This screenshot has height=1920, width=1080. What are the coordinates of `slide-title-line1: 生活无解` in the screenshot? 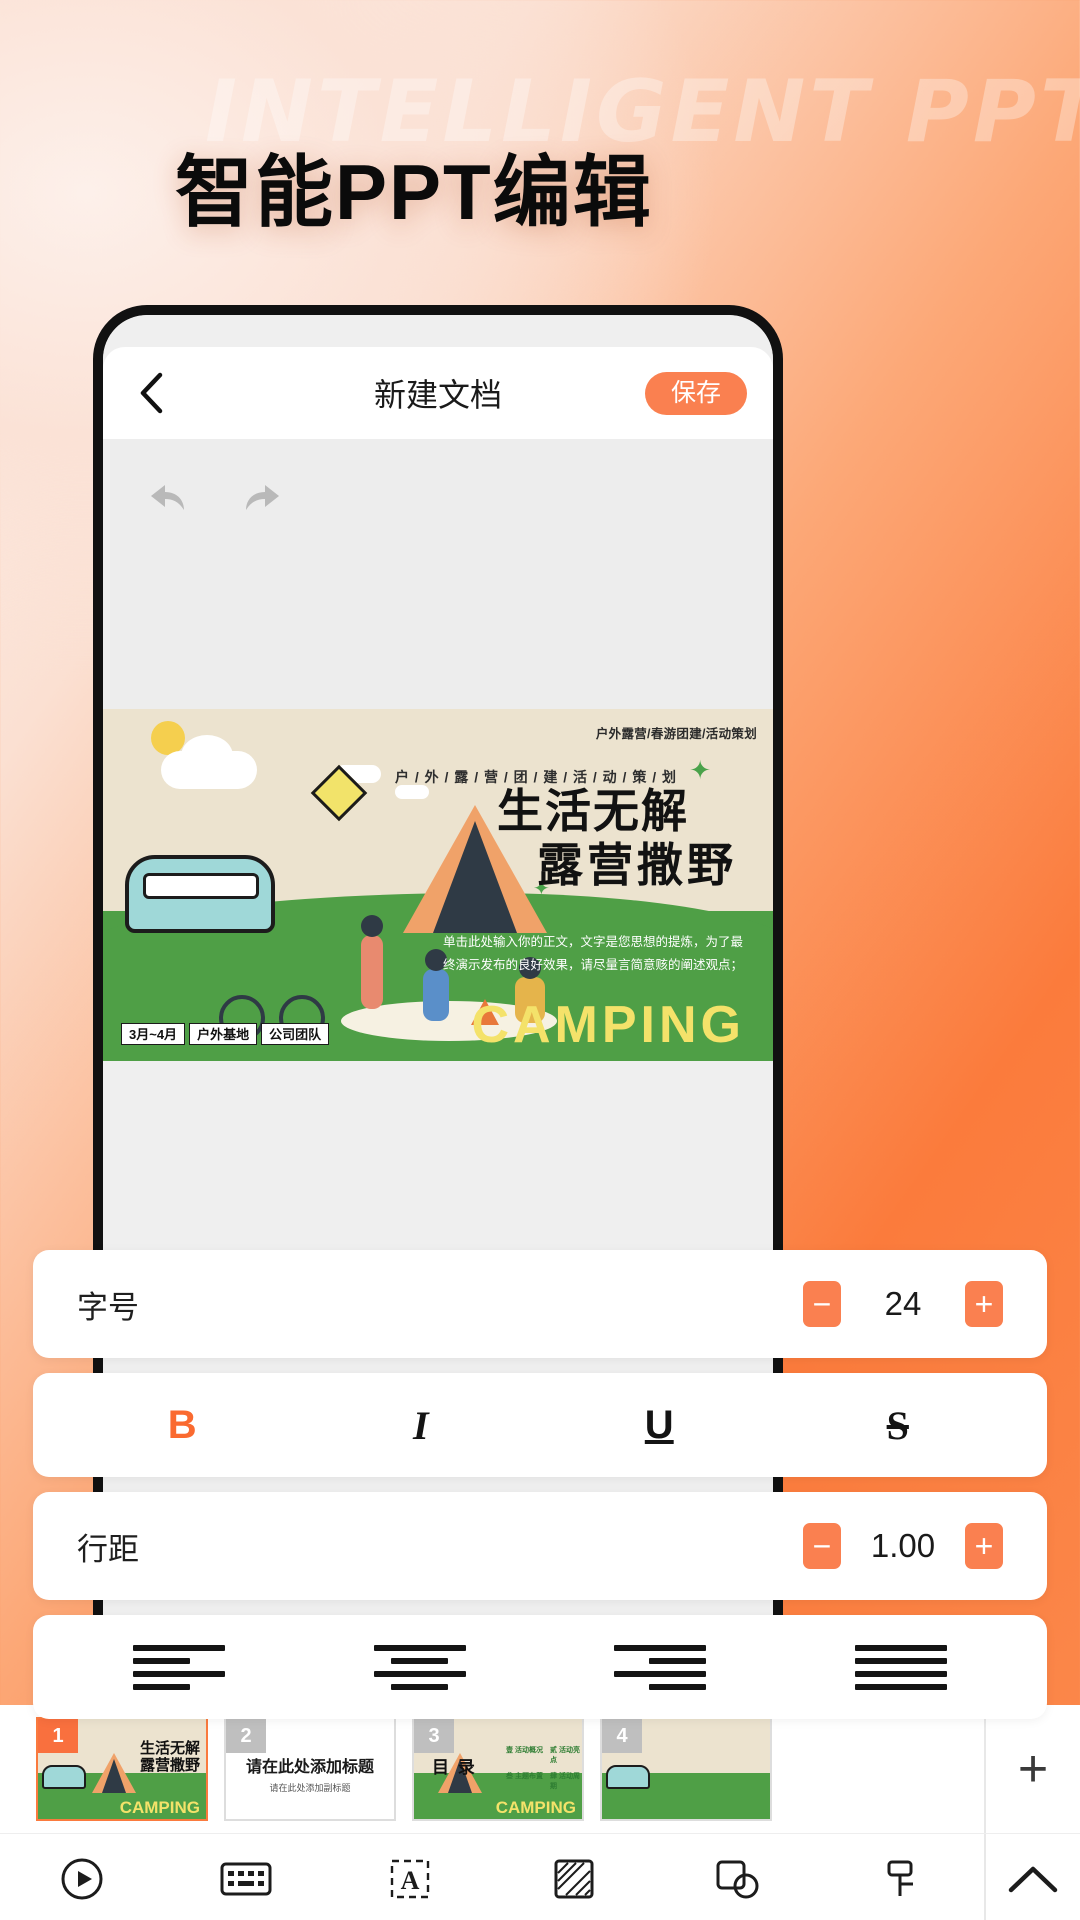 It's located at (593, 811).